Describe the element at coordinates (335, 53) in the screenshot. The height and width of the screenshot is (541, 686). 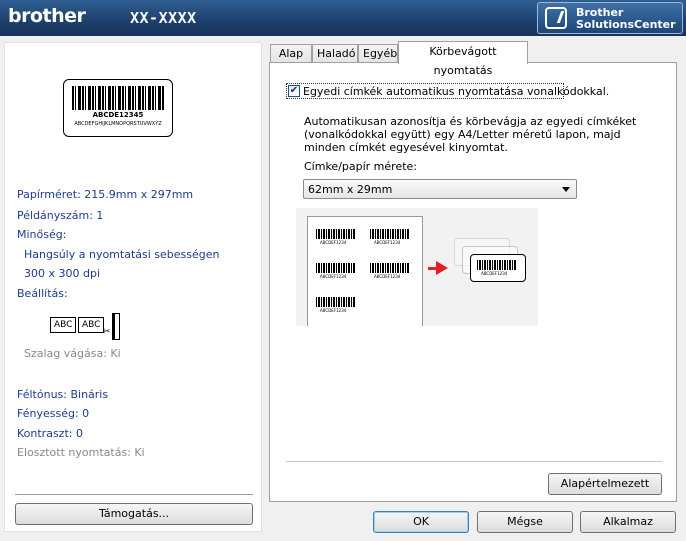
I see `tab-advanced: Haladó` at that location.